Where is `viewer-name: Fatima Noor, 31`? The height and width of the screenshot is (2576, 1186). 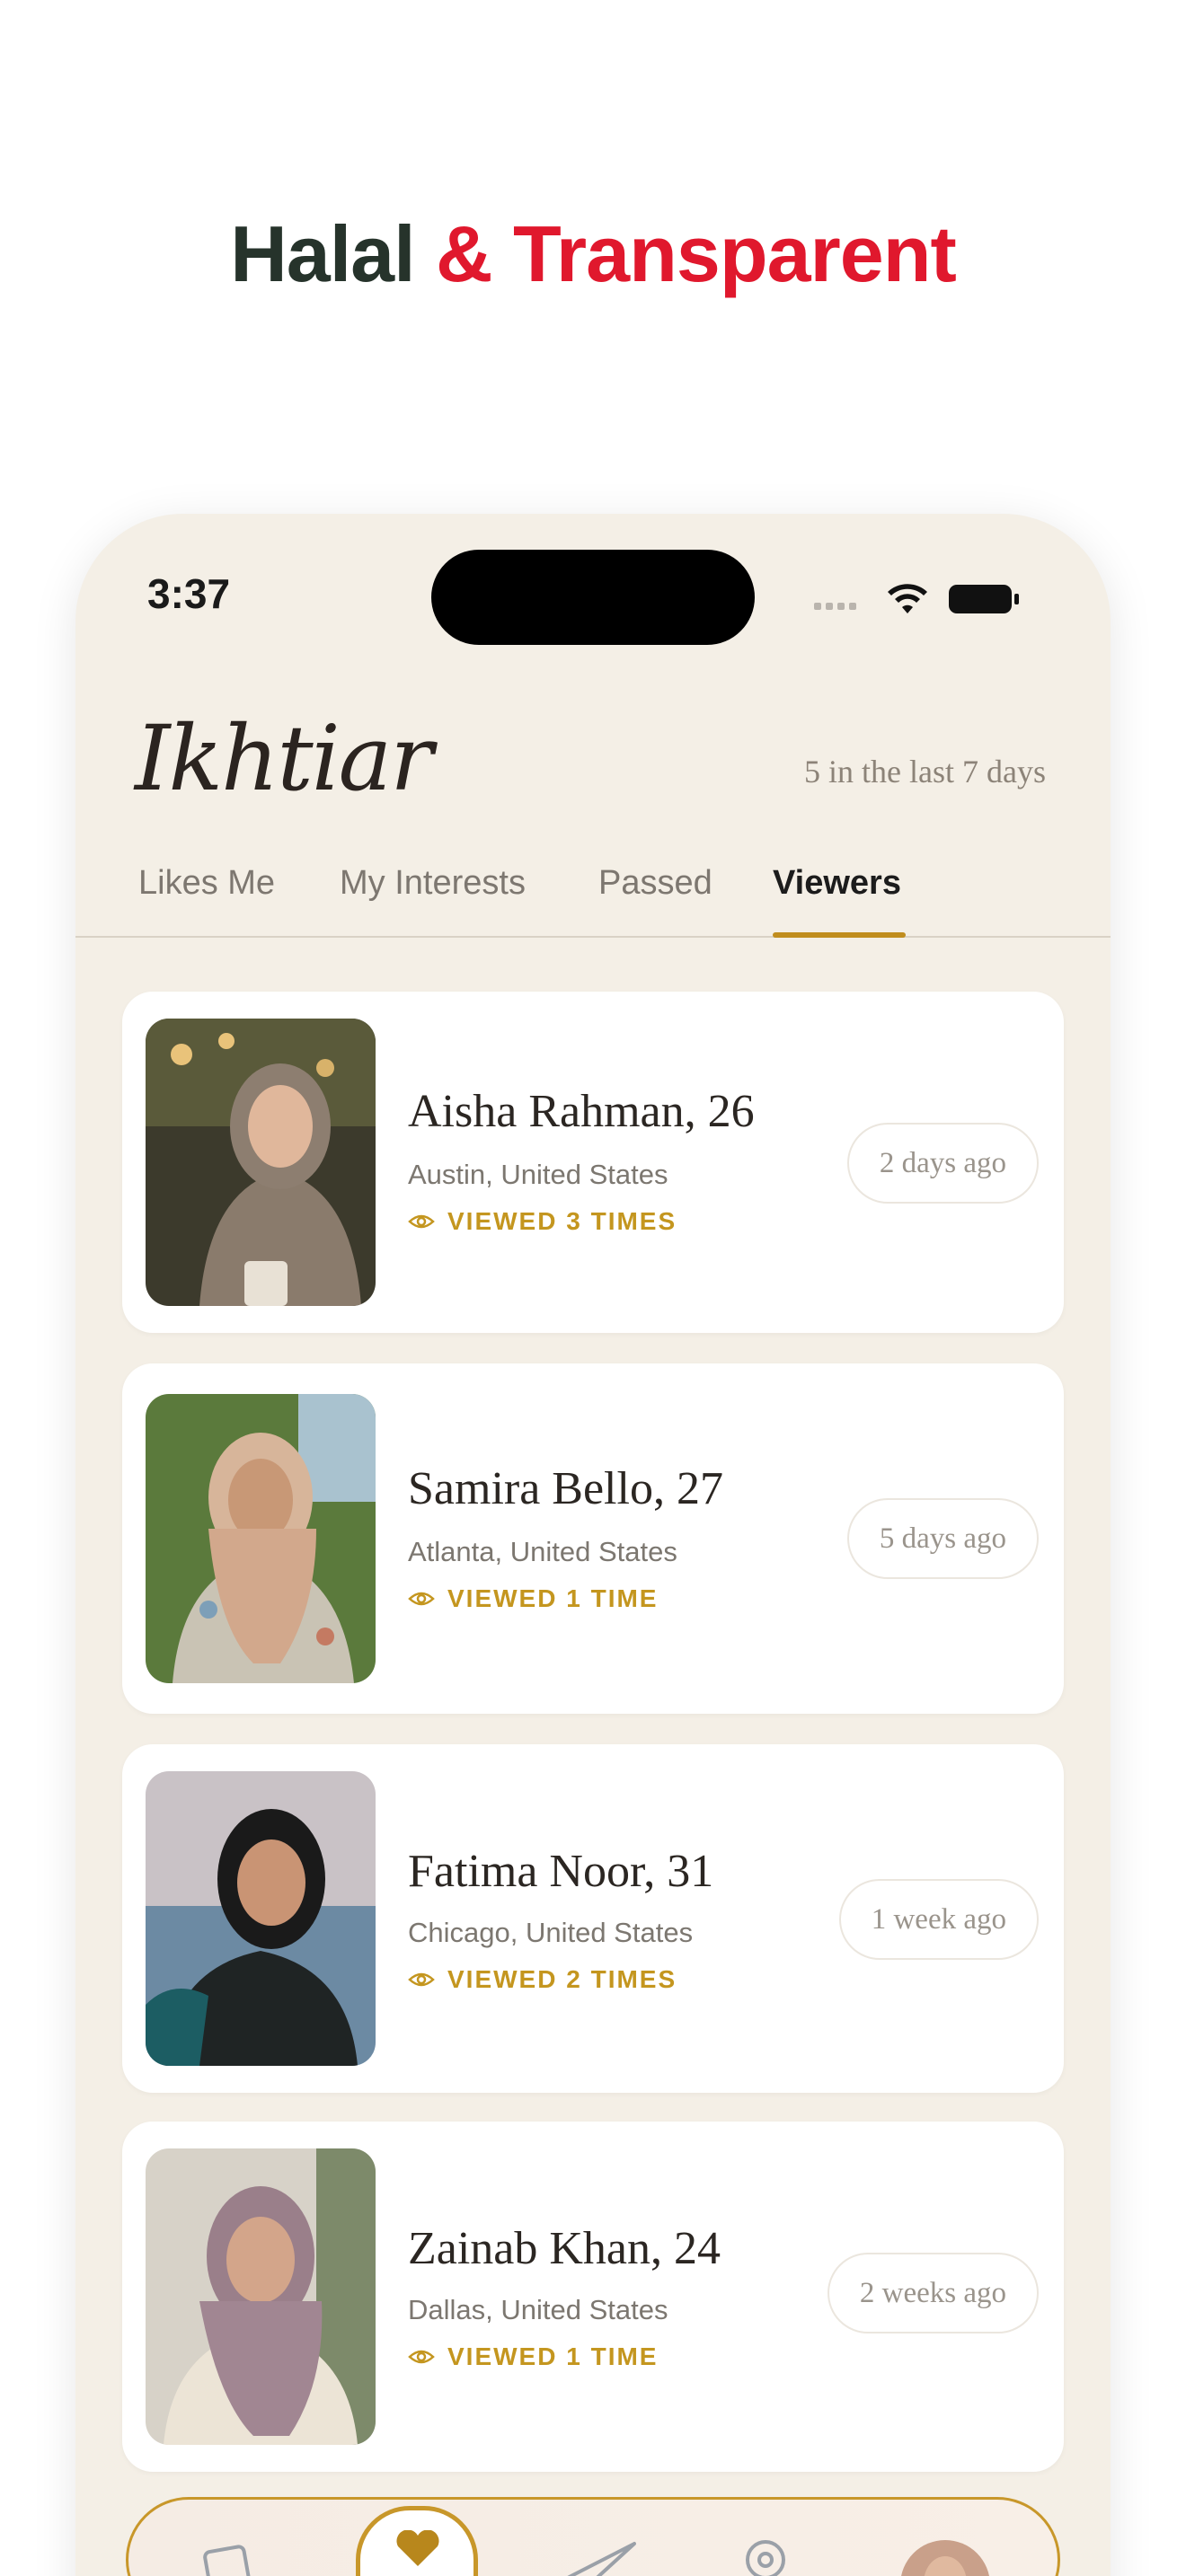 viewer-name: Fatima Noor, 31 is located at coordinates (561, 1871).